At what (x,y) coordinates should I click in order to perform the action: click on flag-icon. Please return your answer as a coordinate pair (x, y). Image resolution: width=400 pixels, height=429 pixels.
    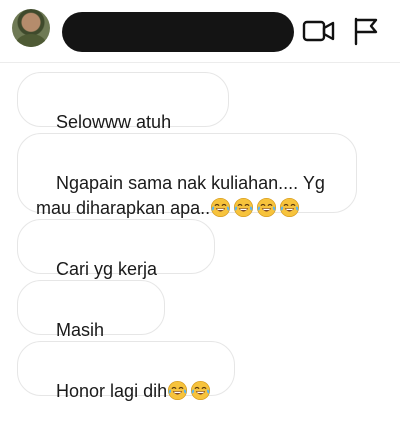
    Looking at the image, I should click on (366, 31).